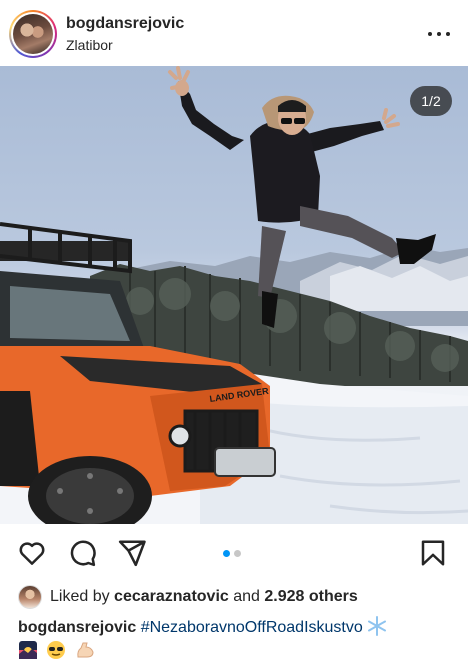 This screenshot has width=468, height=668. What do you see at coordinates (439, 34) in the screenshot?
I see `more-options-icon` at bounding box center [439, 34].